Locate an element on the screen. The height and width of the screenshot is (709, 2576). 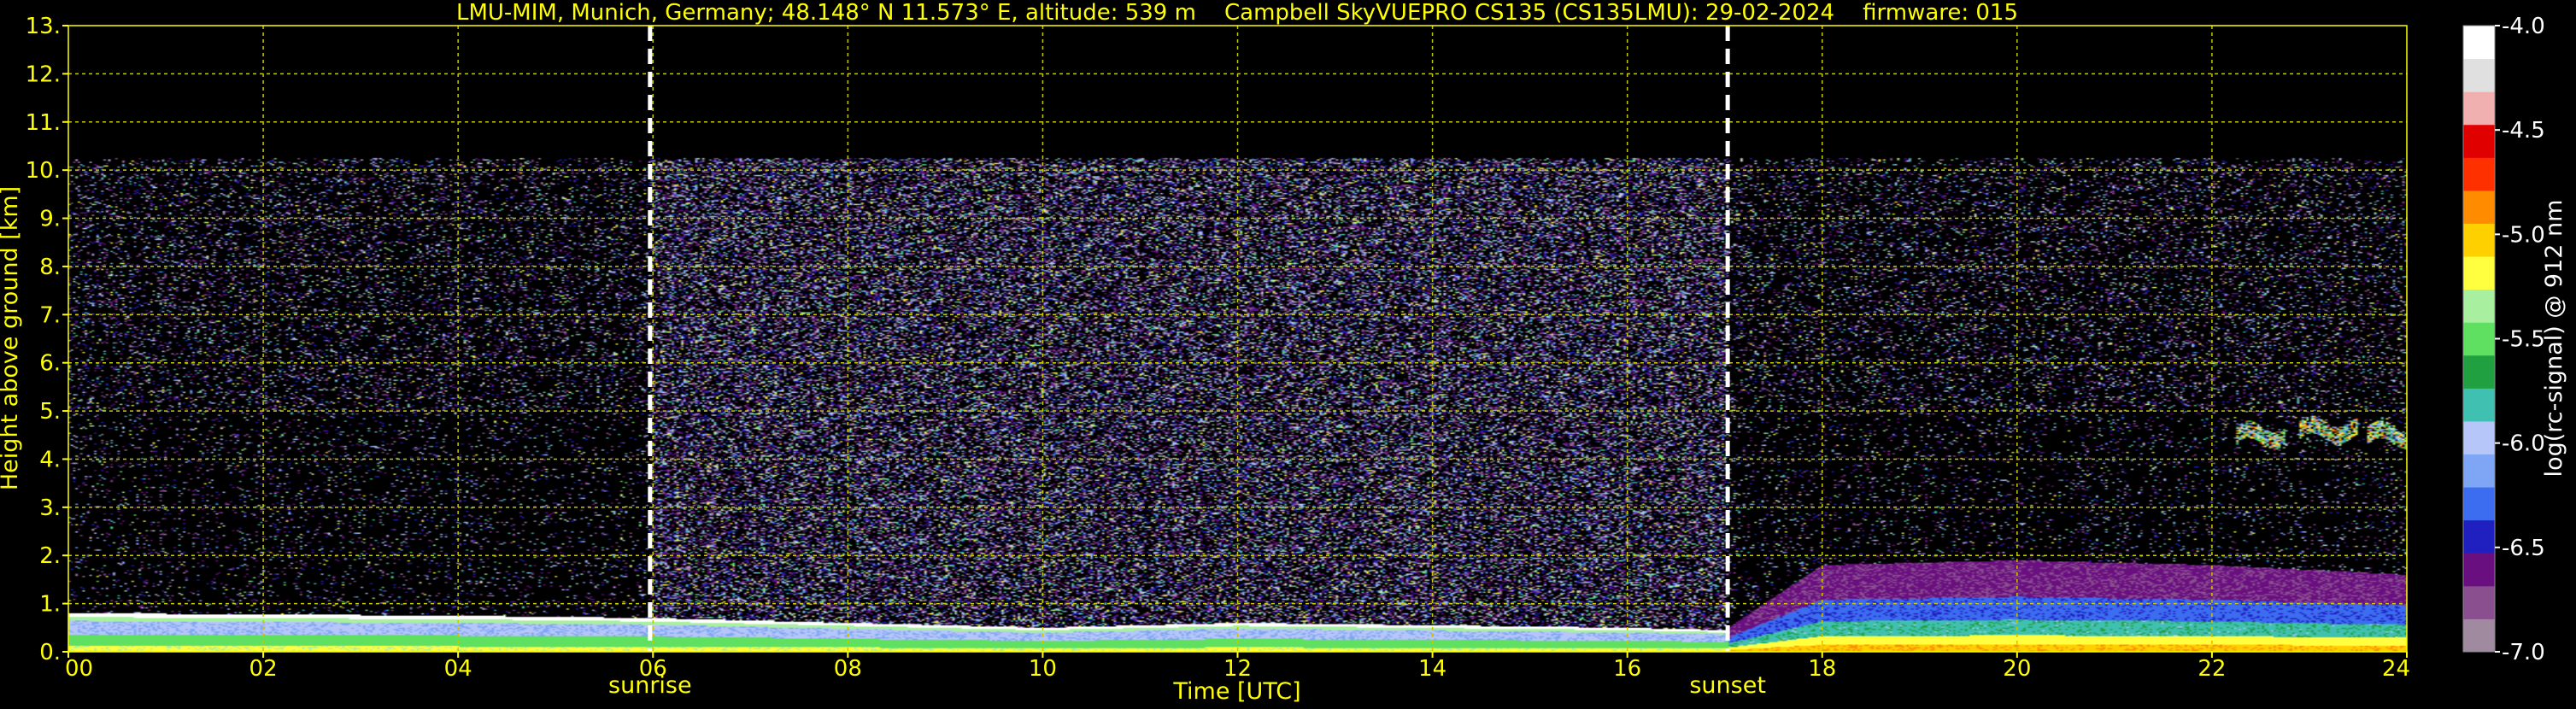
y-tick-label: 7. is located at coordinates (50, 315).